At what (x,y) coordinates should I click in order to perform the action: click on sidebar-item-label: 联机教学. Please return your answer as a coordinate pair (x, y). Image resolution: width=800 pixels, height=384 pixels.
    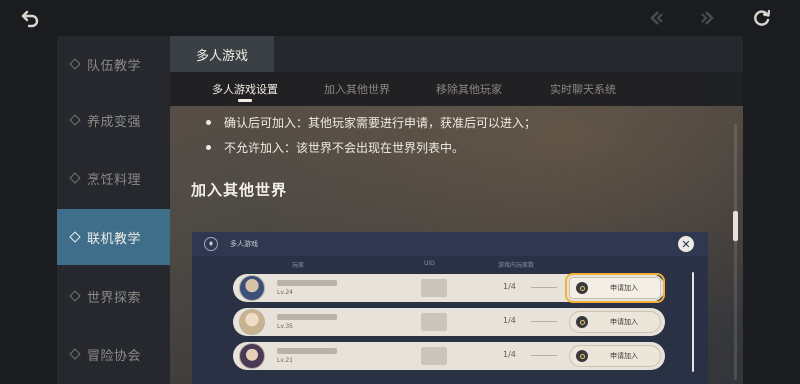
    Looking at the image, I should click on (114, 239).